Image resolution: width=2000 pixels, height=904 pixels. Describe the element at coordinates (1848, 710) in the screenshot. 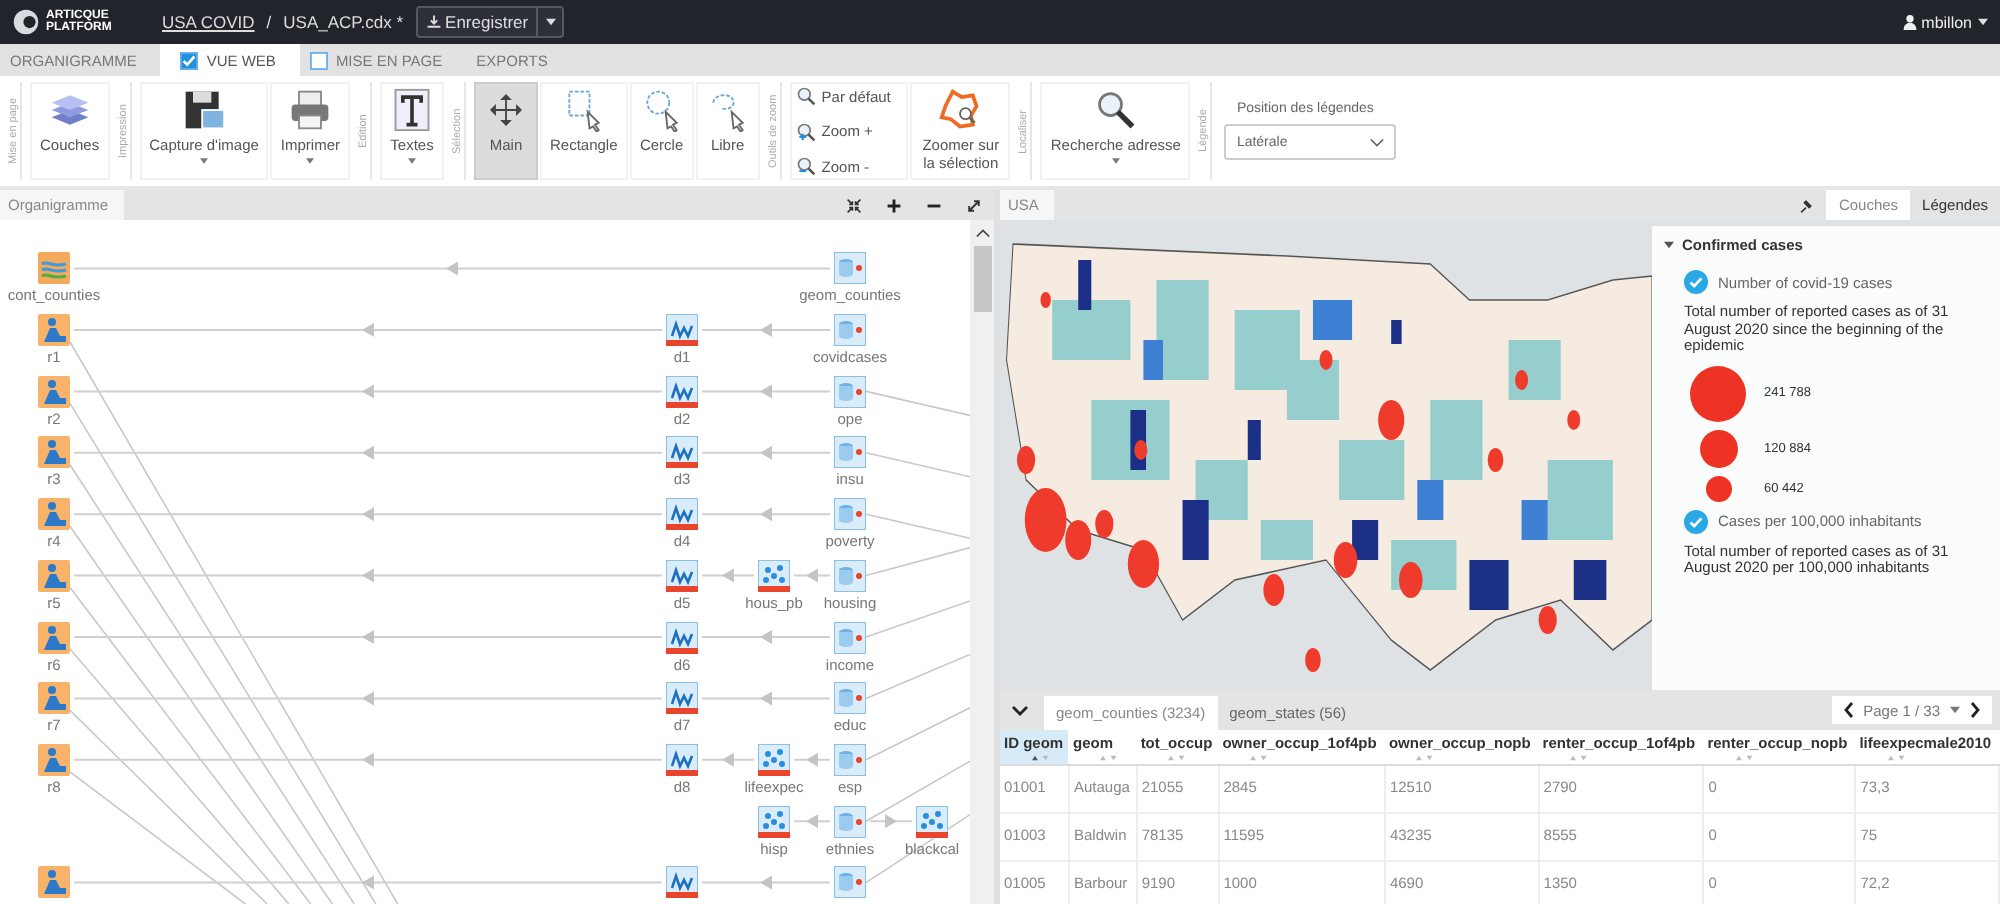

I see `chevron-left-icon` at that location.